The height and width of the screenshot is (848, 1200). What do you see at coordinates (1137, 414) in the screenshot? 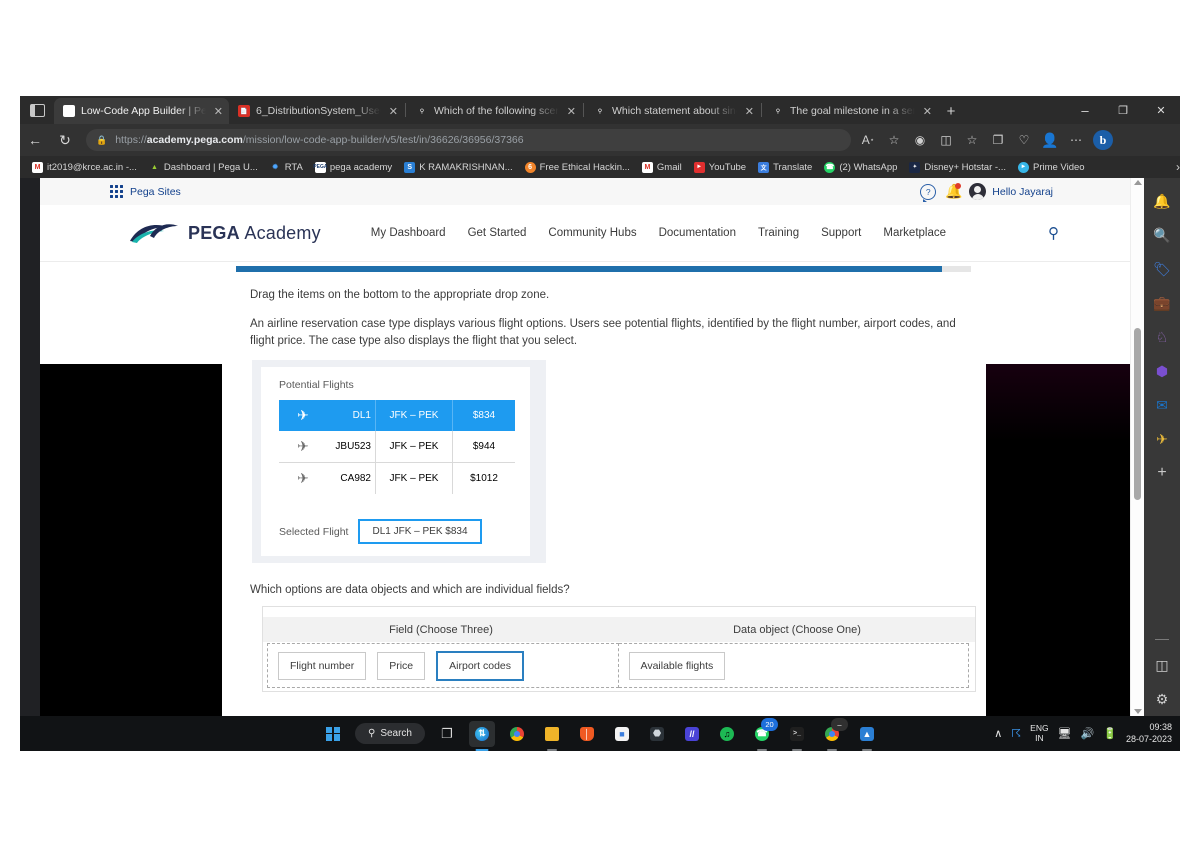
I see `scrollbar-thumb` at bounding box center [1137, 414].